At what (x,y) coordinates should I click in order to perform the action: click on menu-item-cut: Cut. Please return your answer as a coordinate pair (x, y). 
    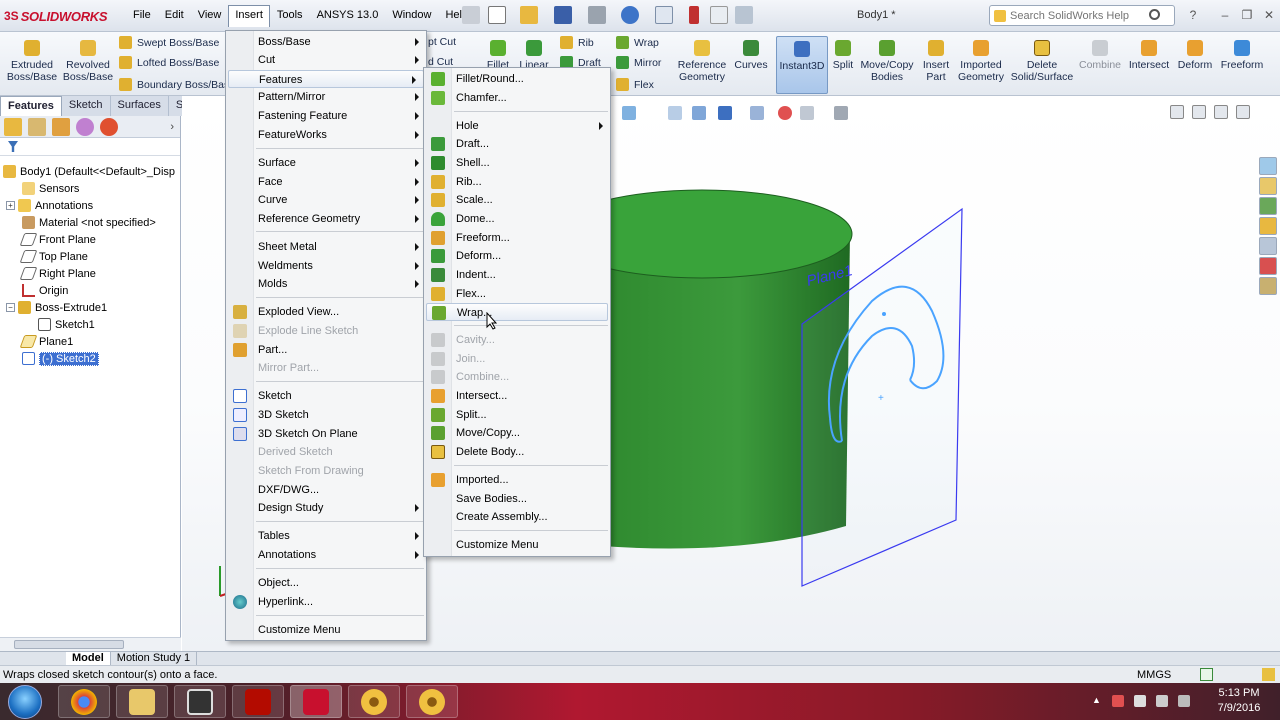
    Looking at the image, I should click on (326, 60).